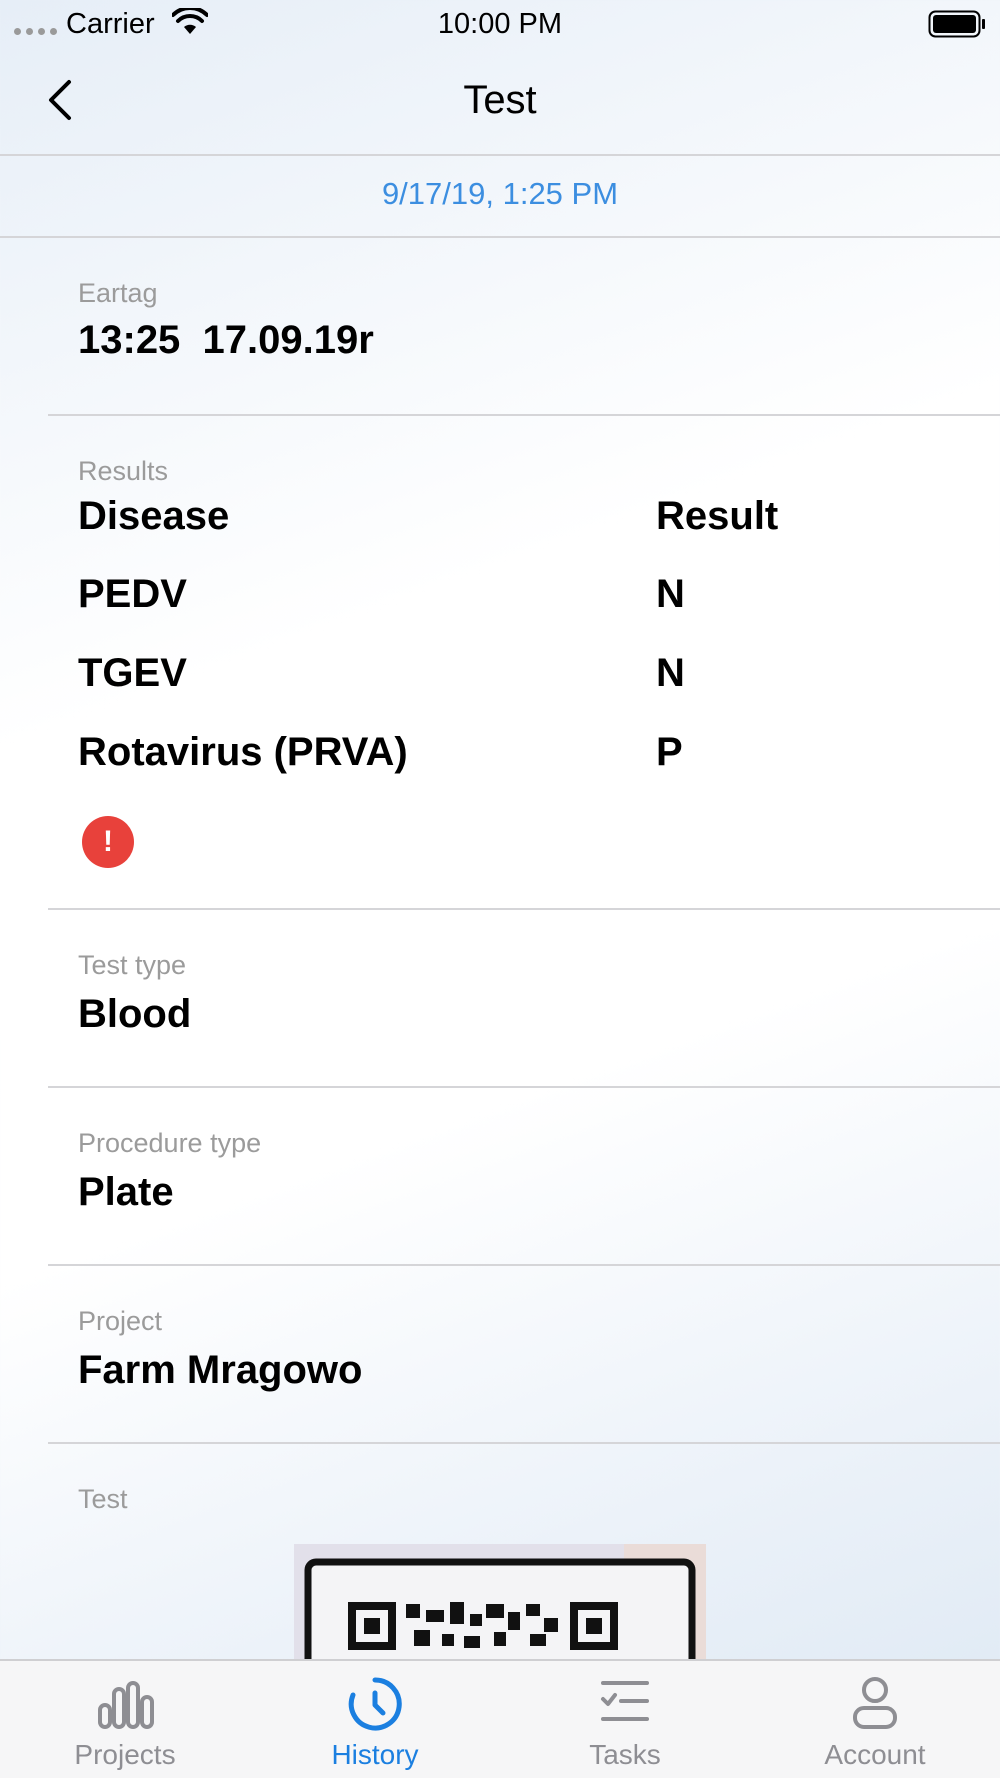 The height and width of the screenshot is (1778, 1000). What do you see at coordinates (120, 1321) in the screenshot?
I see `project-label: Project` at bounding box center [120, 1321].